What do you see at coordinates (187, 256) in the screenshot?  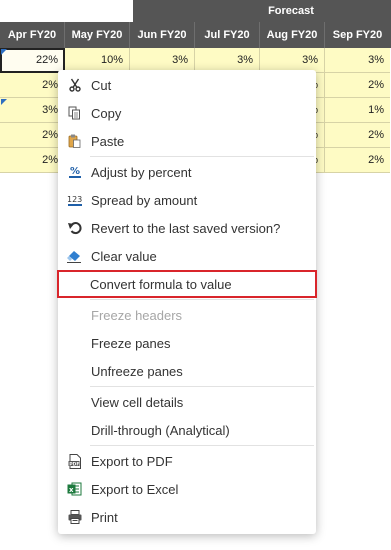 I see `menu-item-clear-value: Clear value` at bounding box center [187, 256].